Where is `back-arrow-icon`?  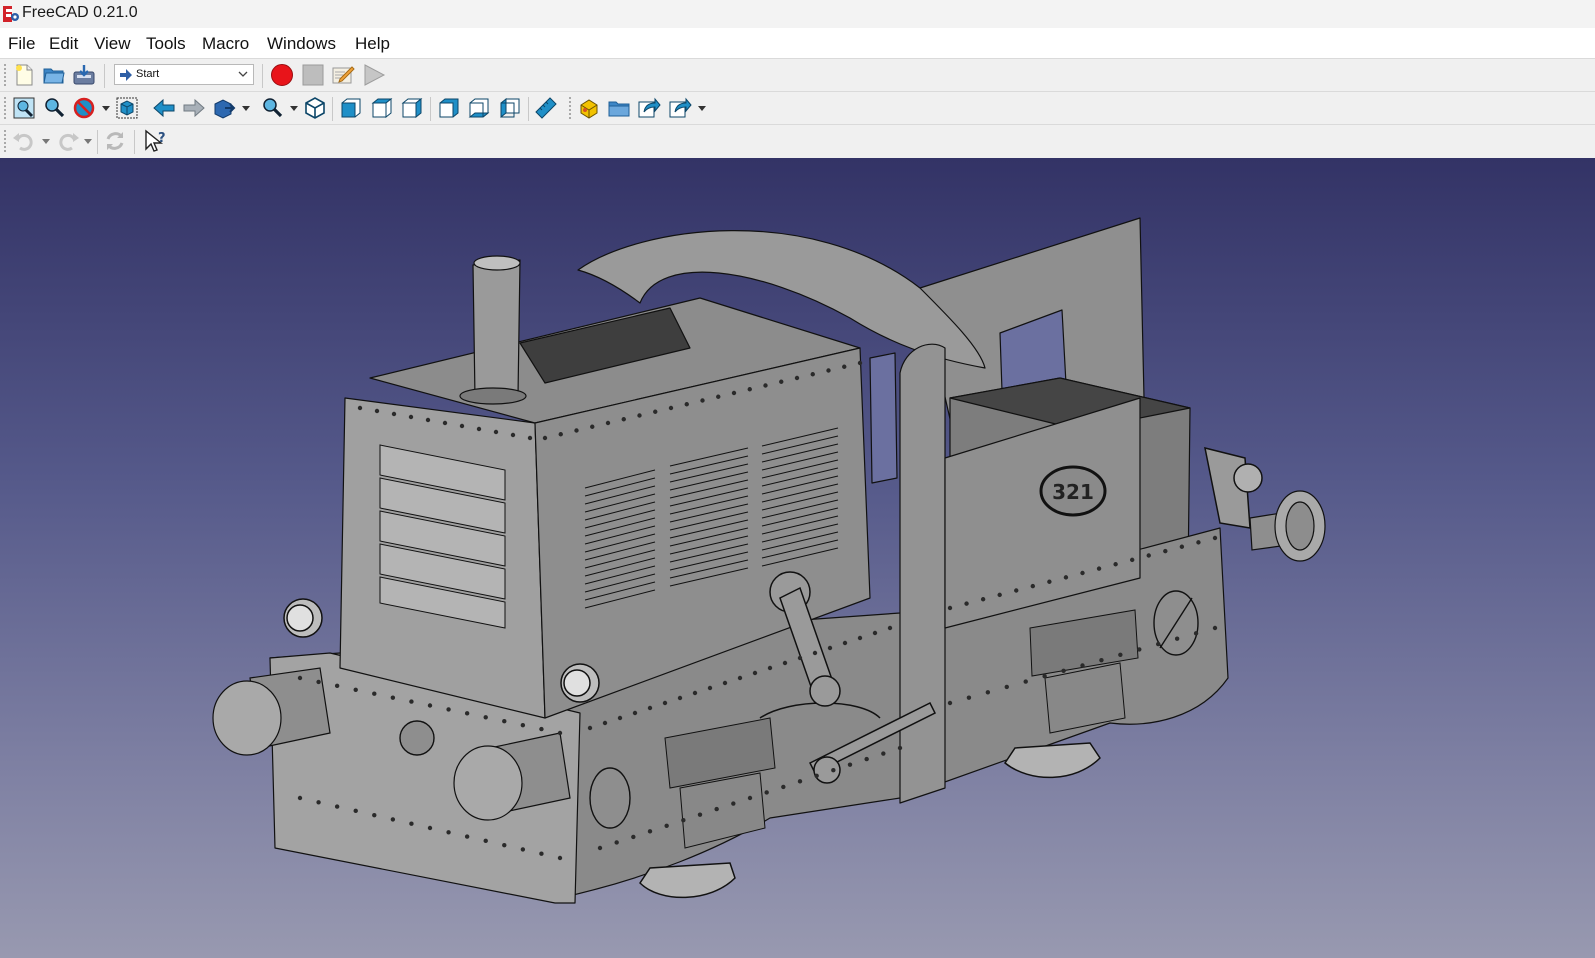 back-arrow-icon is located at coordinates (164, 108).